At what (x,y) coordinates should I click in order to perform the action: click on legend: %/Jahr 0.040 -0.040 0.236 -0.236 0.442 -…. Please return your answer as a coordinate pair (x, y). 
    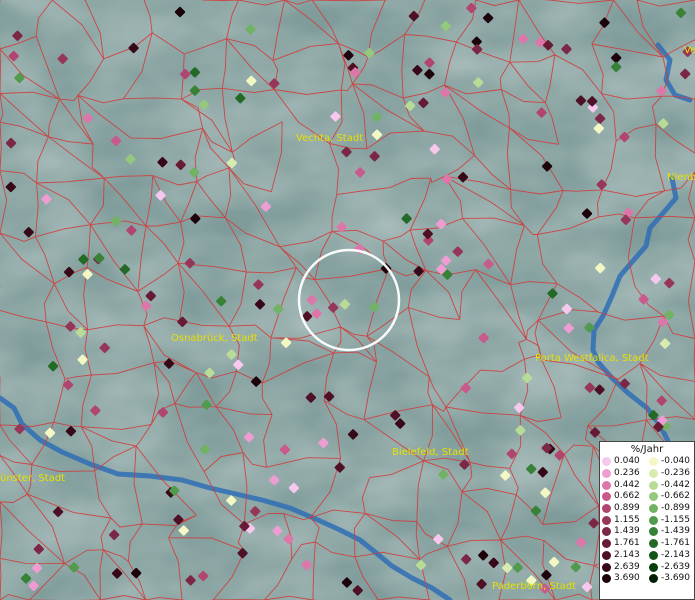
    Looking at the image, I should click on (647, 520).